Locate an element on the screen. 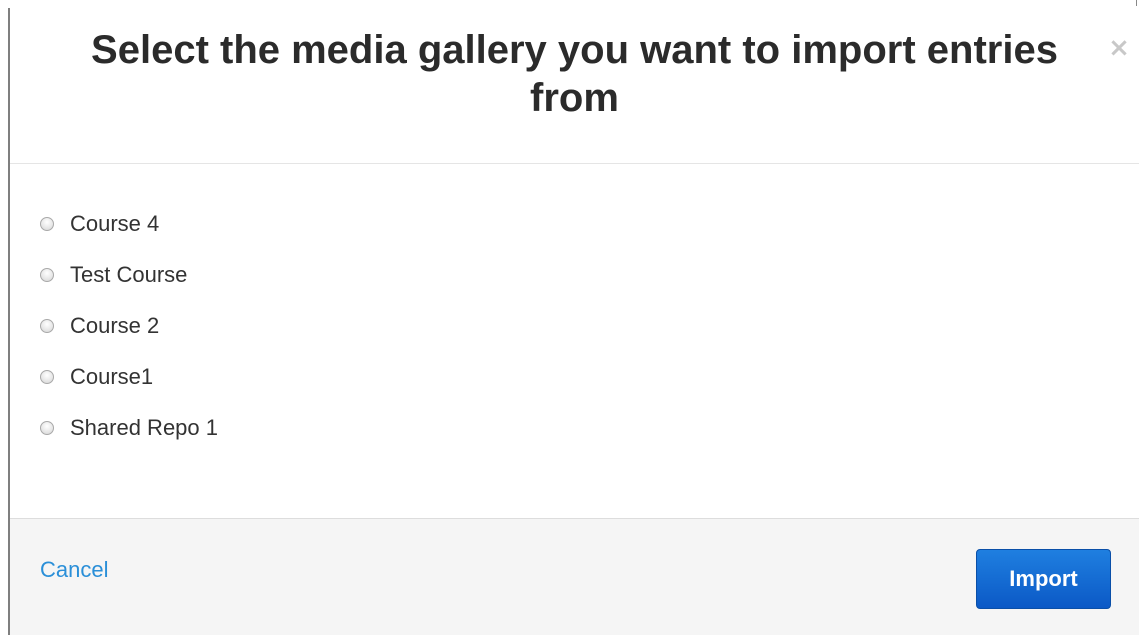 Image resolution: width=1139 pixels, height=635 pixels. gallery-option-shared-repo-1: Shared Repo 1 is located at coordinates (574, 427).